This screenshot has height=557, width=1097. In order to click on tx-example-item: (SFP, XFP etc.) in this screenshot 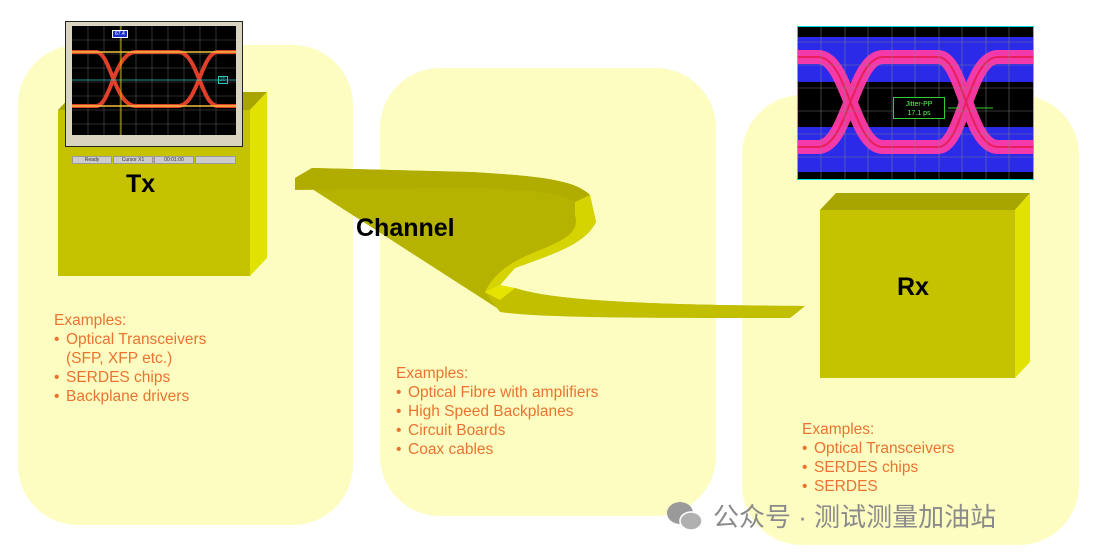, I will do `click(119, 358)`.